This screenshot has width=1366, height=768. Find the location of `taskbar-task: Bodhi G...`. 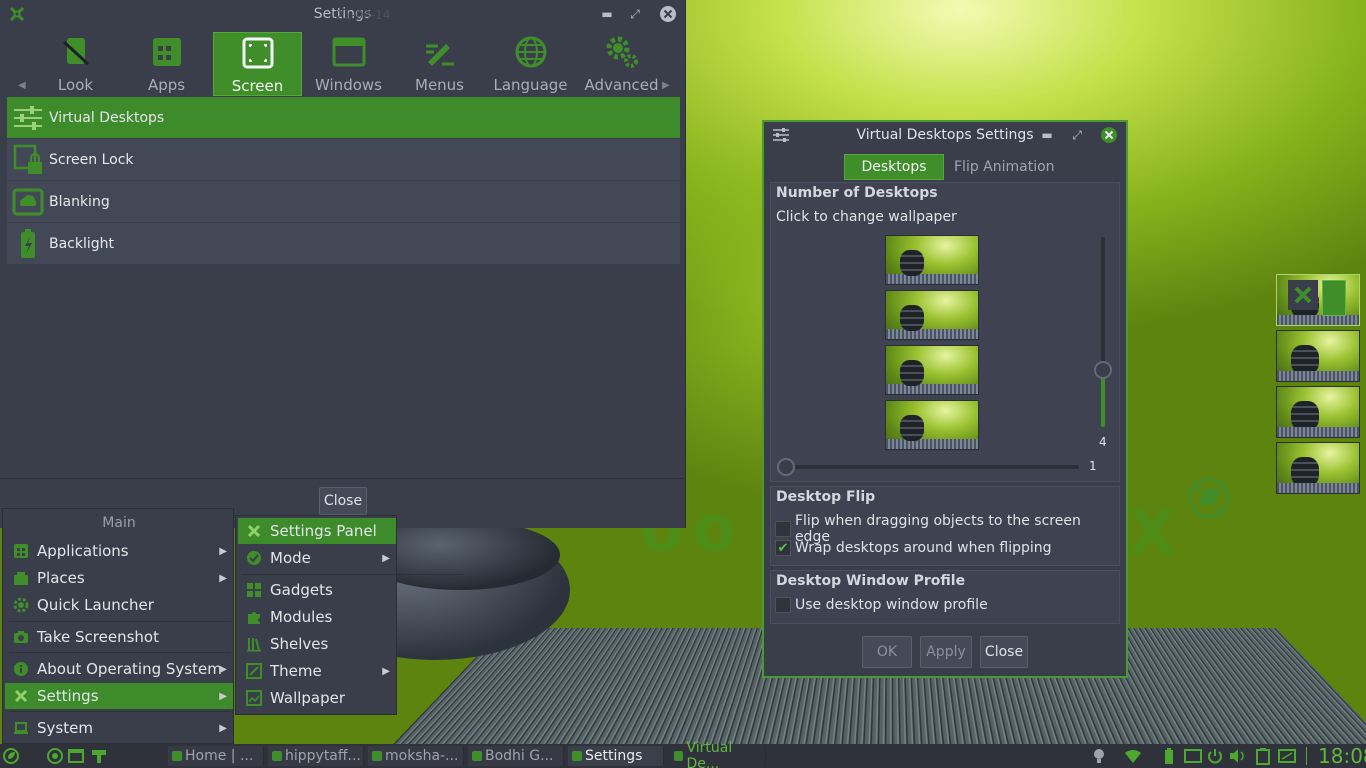

taskbar-task: Bodhi G... is located at coordinates (516, 756).